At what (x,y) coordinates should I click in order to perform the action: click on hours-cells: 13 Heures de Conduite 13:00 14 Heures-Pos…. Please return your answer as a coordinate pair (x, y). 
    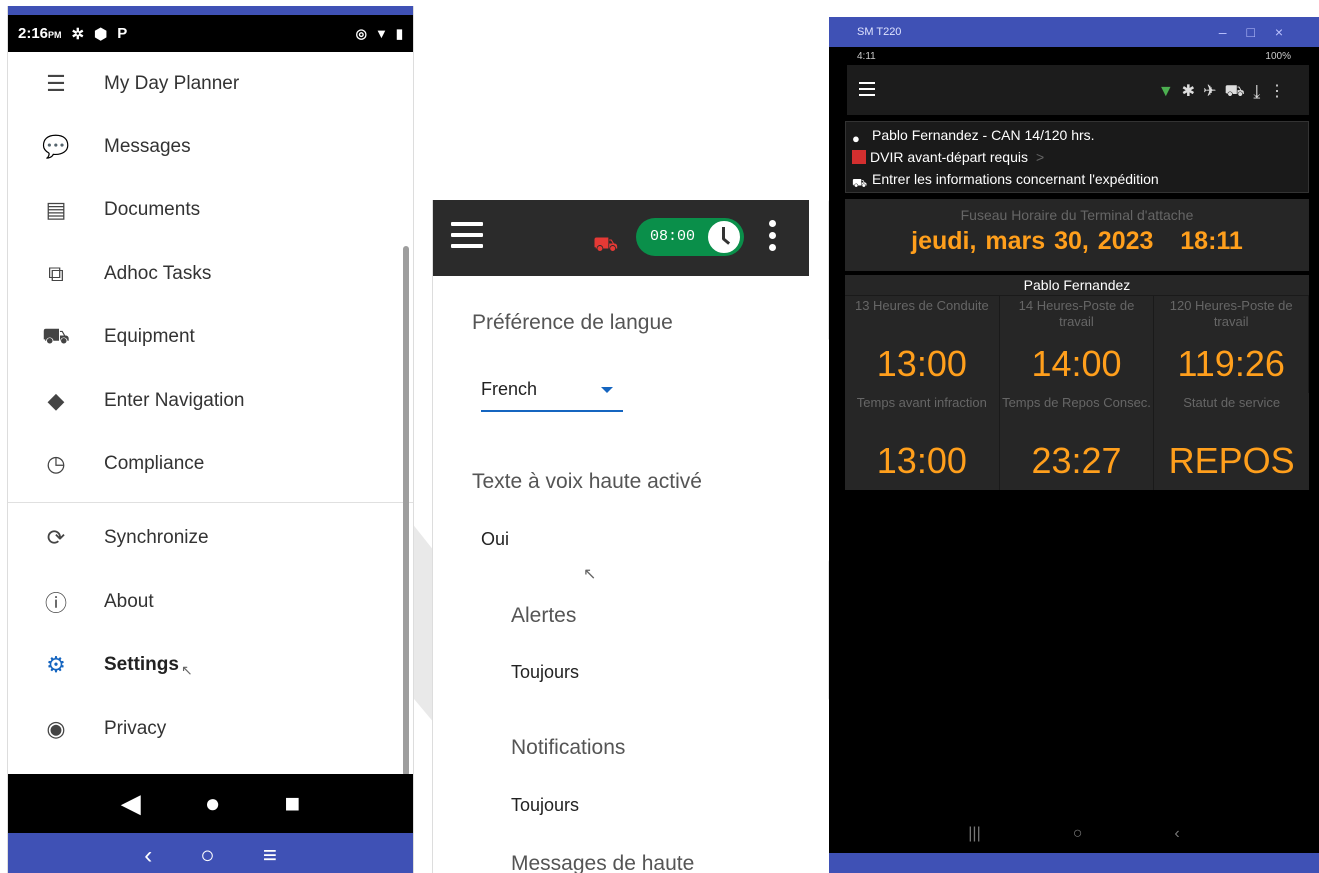
    Looking at the image, I should click on (1077, 393).